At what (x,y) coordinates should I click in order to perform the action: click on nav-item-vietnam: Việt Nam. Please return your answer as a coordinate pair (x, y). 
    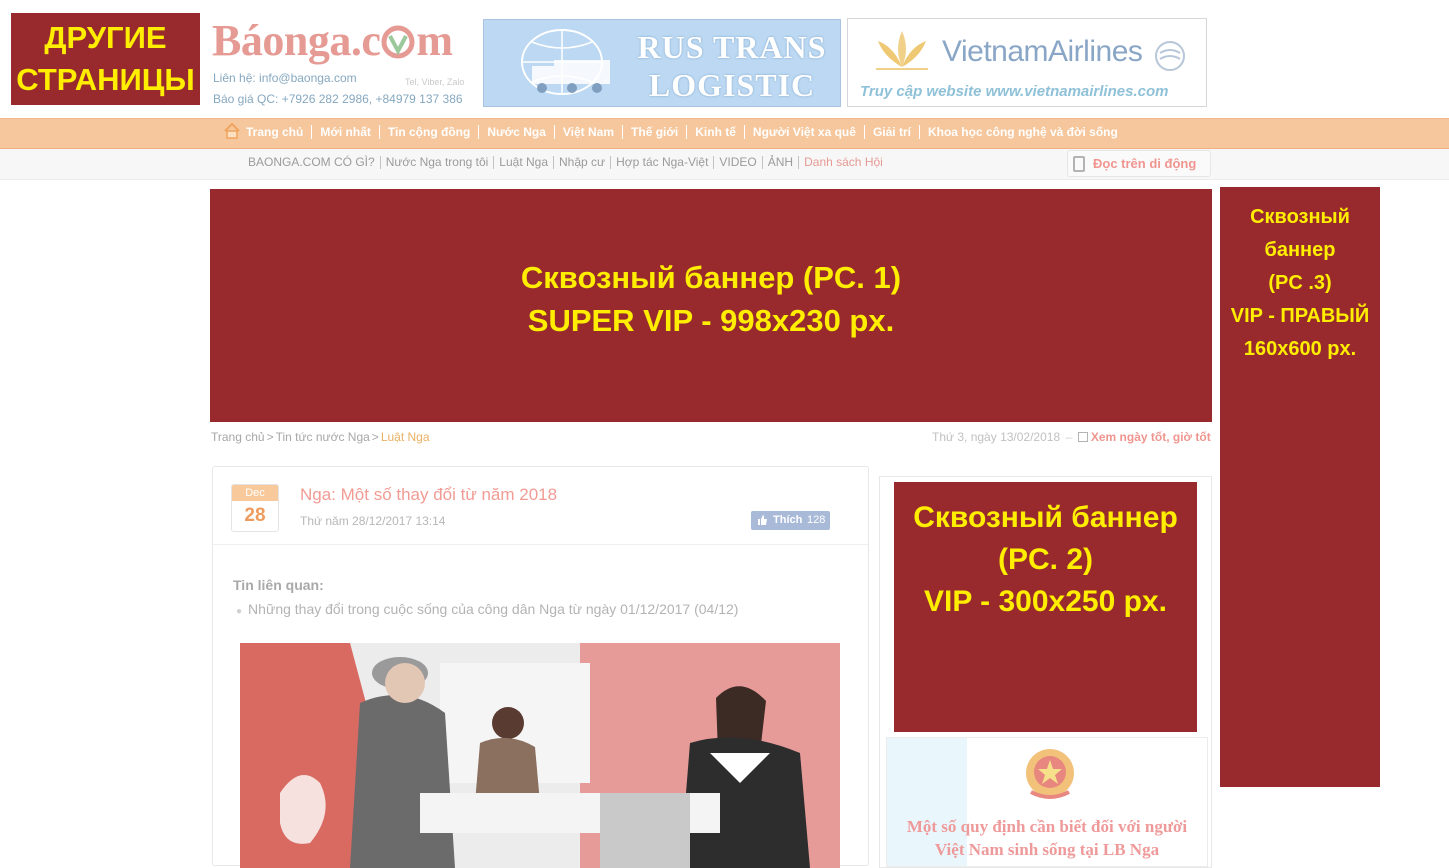
    Looking at the image, I should click on (589, 132).